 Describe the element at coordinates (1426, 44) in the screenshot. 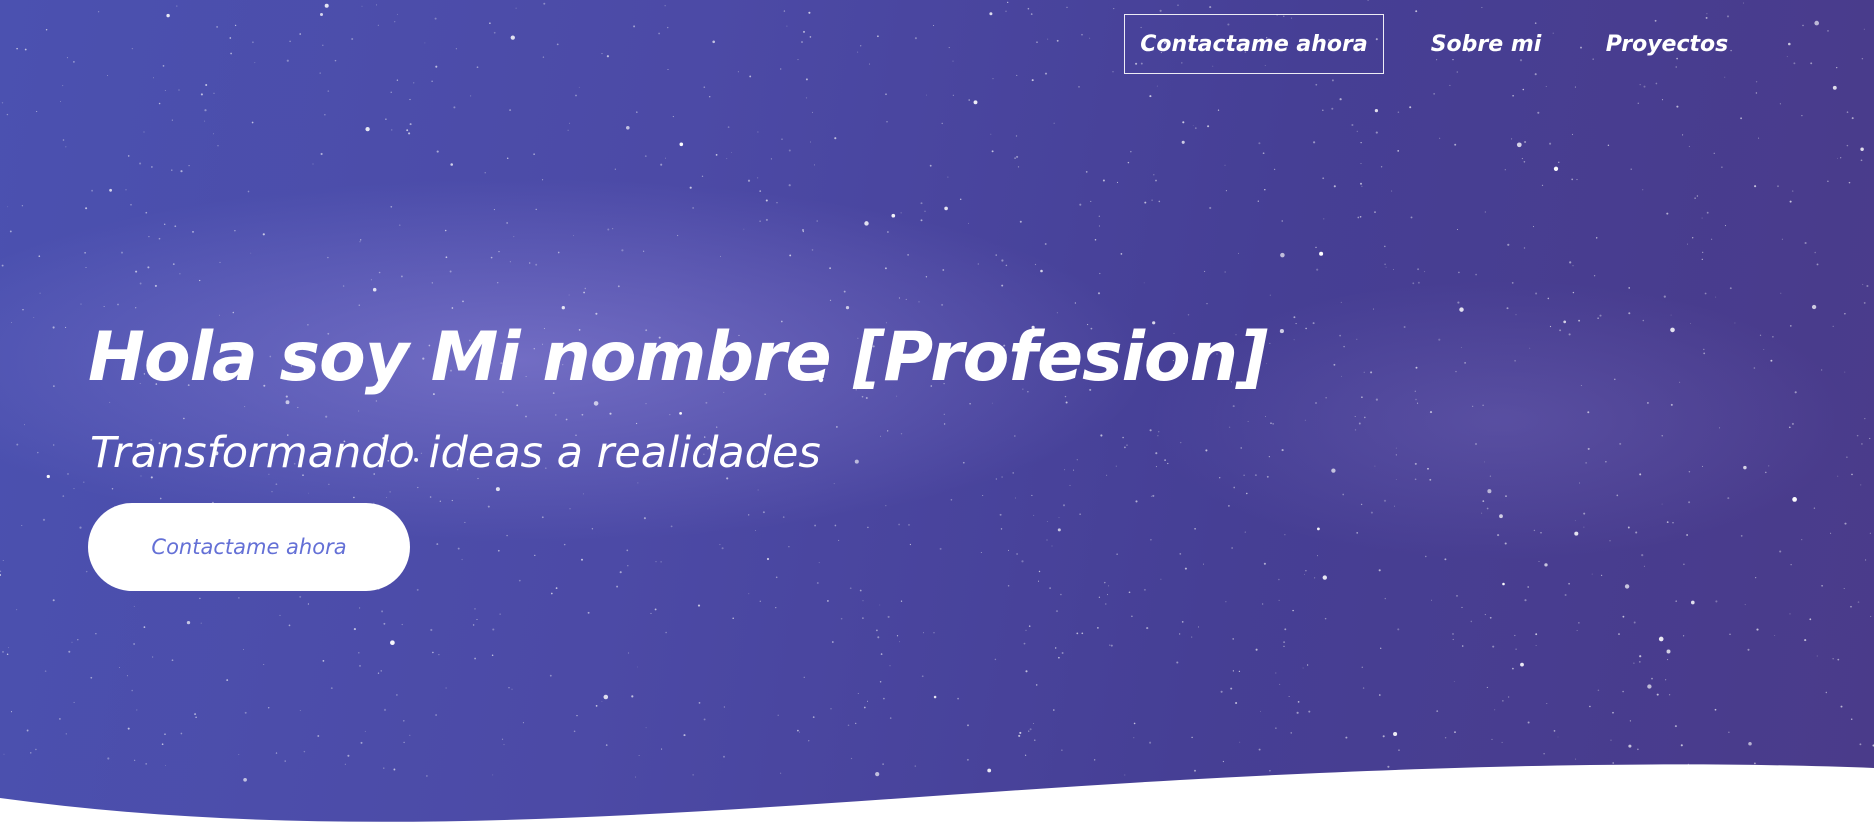

I see `top-navigation: Contactame ahora Sobre mi Proyectos` at that location.